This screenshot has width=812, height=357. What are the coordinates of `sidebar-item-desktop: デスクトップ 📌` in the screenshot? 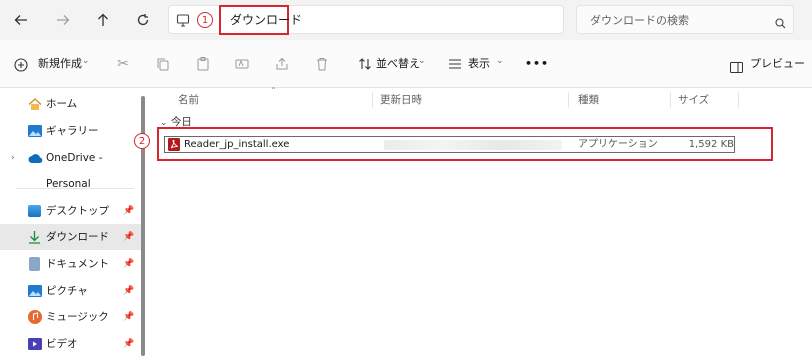 It's located at (71, 211).